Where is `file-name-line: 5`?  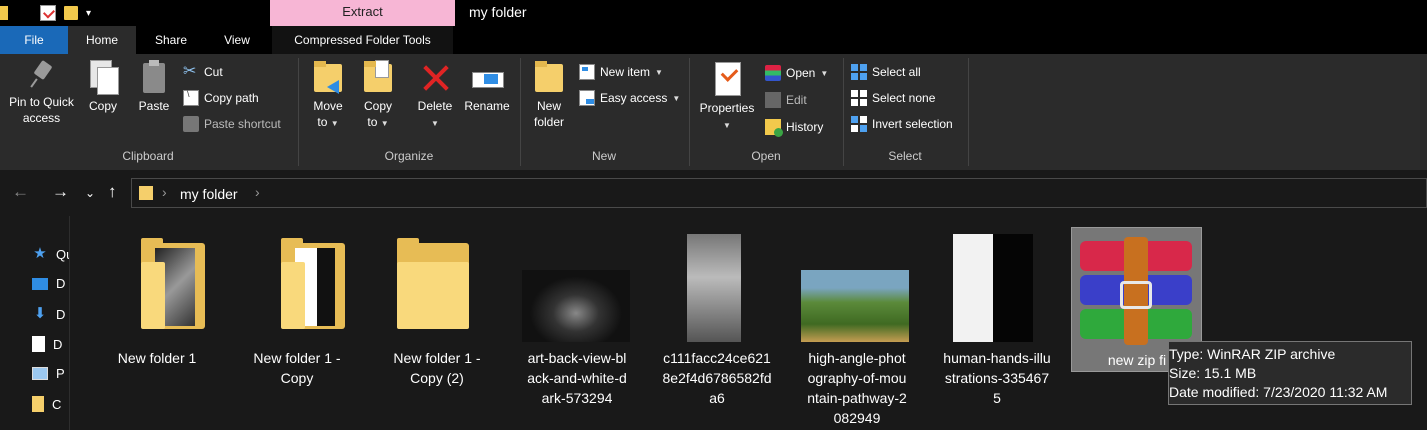 file-name-line: 5 is located at coordinates (997, 398).